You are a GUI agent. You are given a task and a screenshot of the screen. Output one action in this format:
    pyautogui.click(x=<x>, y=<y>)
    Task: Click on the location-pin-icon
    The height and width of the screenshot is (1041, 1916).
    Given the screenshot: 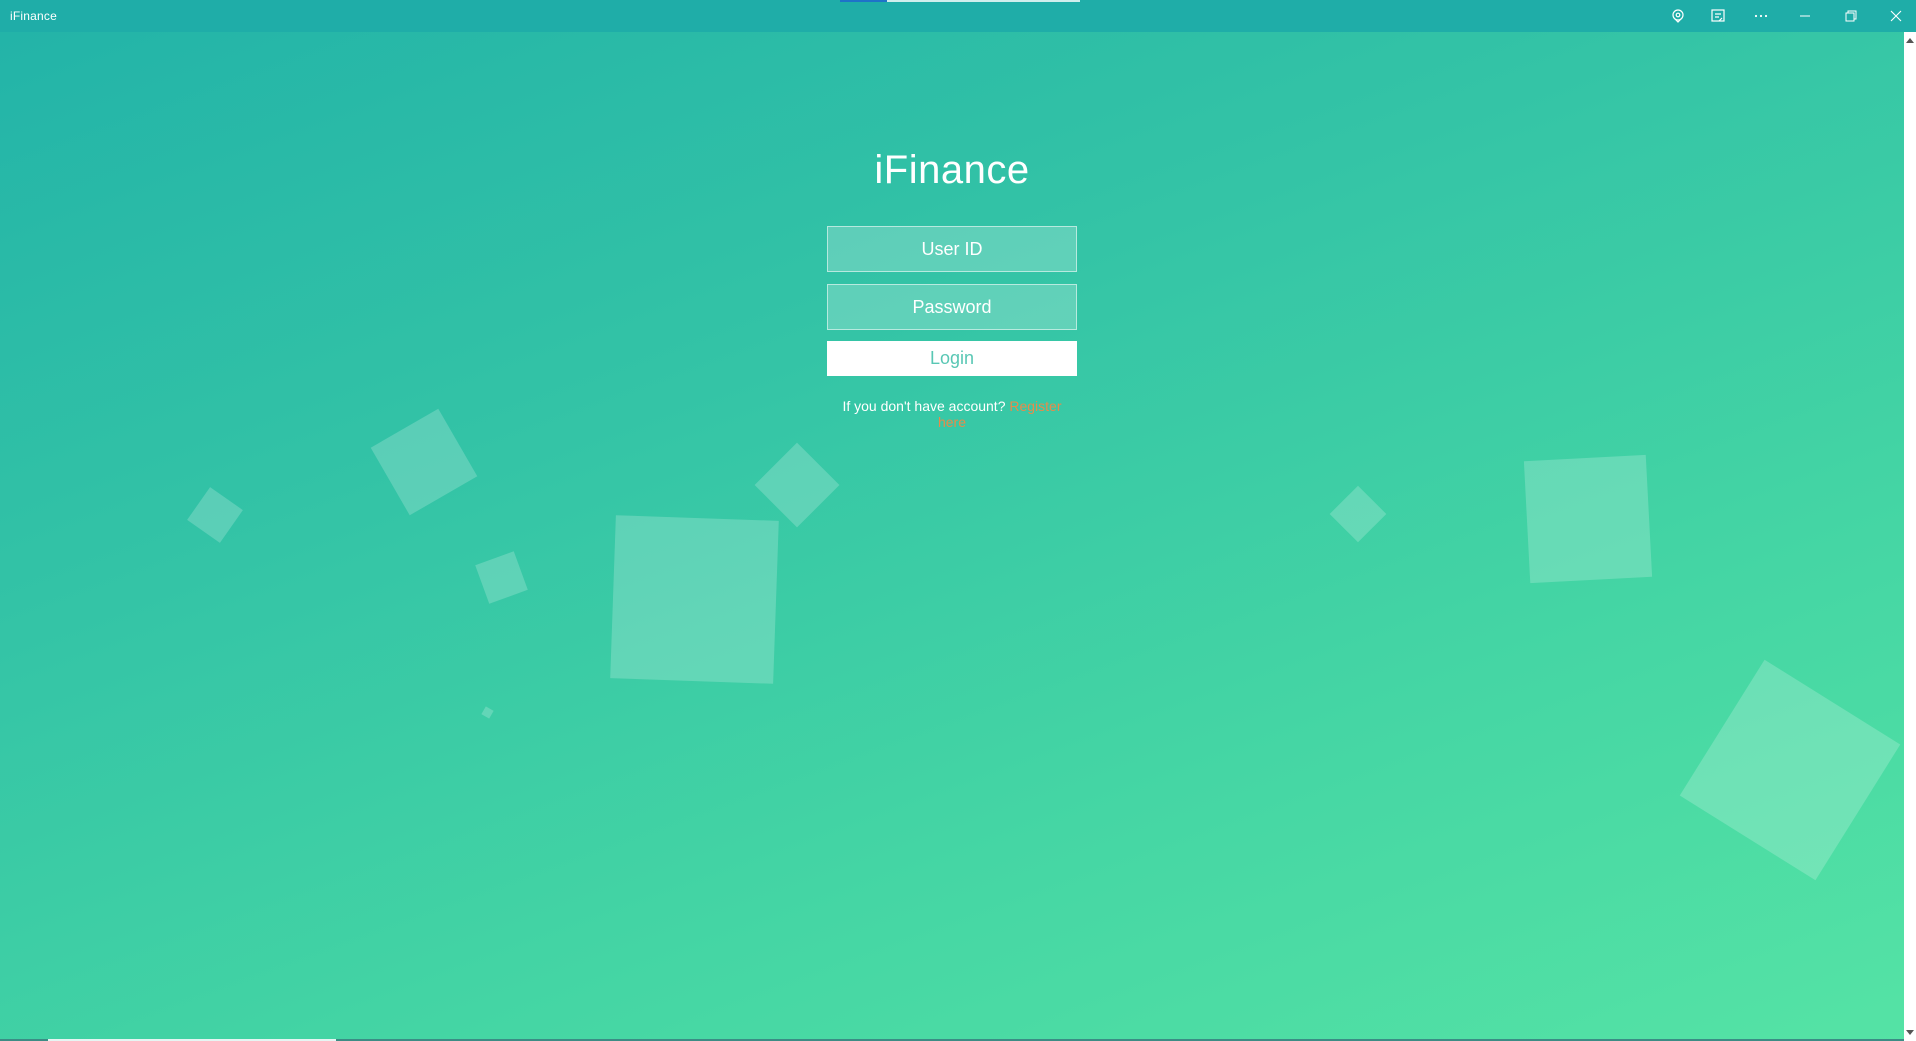 What is the action you would take?
    pyautogui.click(x=1678, y=16)
    